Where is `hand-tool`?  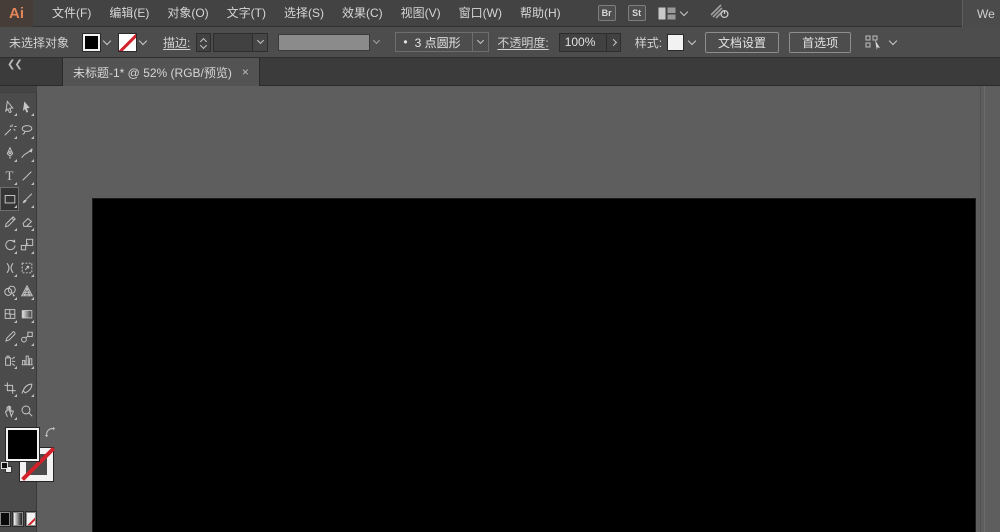
hand-tool is located at coordinates (9, 411).